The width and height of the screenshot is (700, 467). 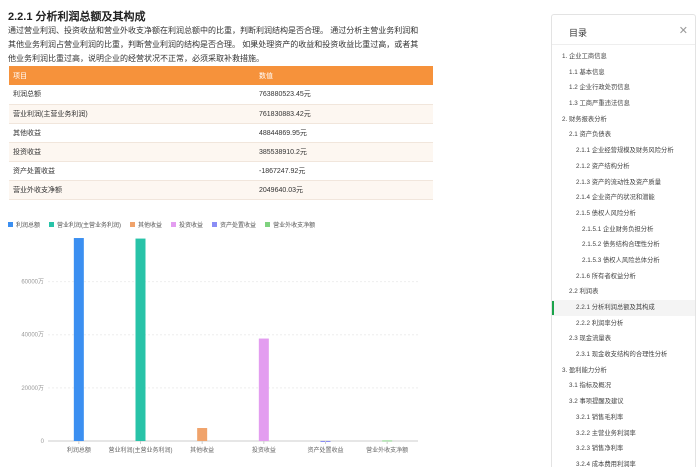 What do you see at coordinates (623, 214) in the screenshot?
I see `toc-item: 2.1.5 债权人风险分析` at bounding box center [623, 214].